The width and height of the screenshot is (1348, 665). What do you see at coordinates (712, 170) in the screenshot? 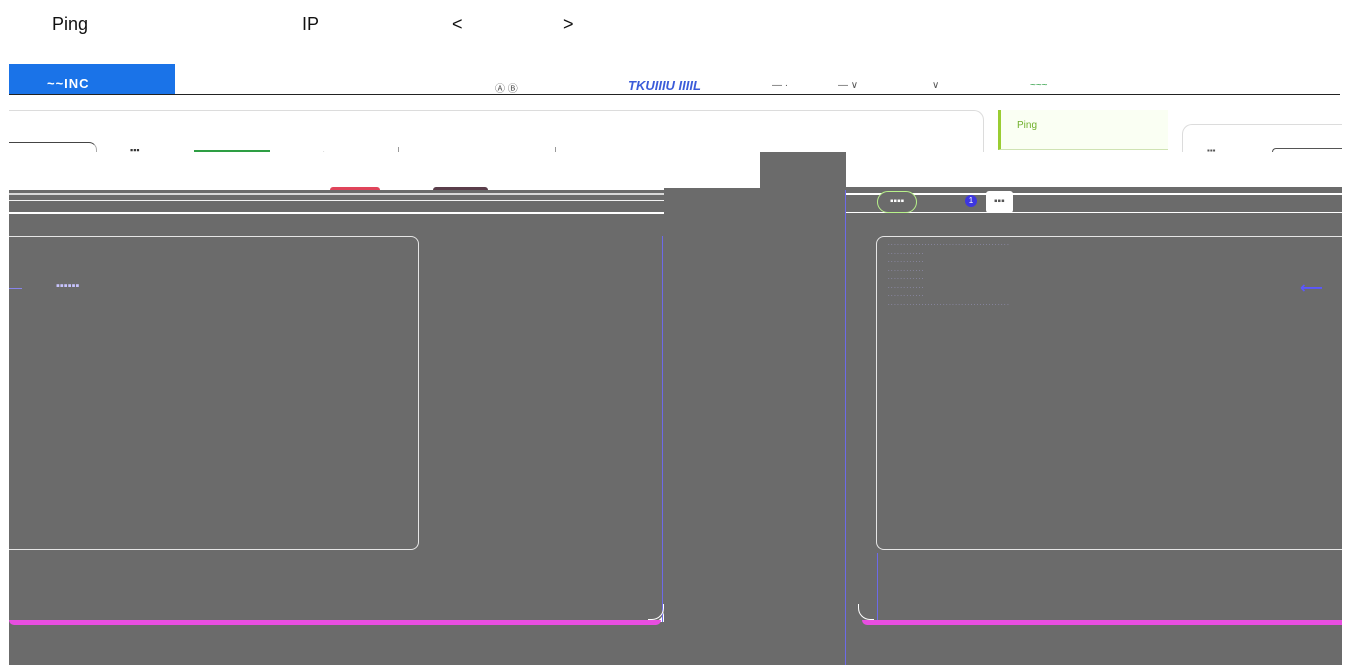
I see `middle-panel-header` at bounding box center [712, 170].